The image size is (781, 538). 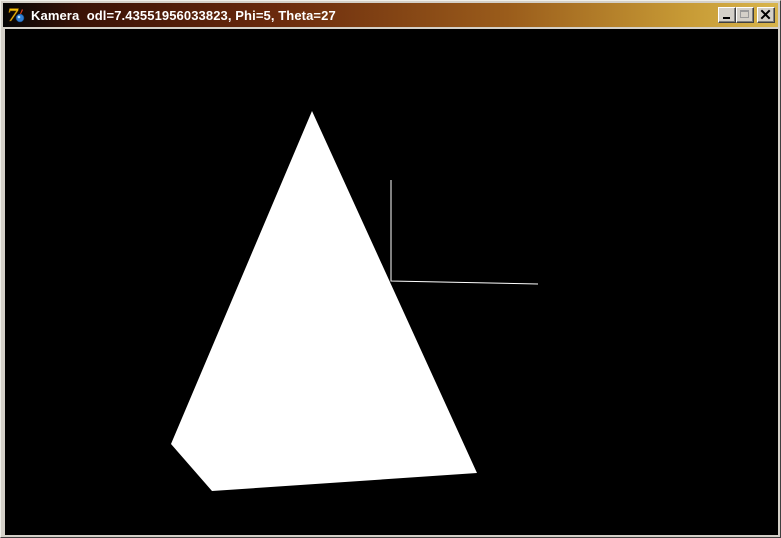 What do you see at coordinates (16, 15) in the screenshot?
I see `delphi-7-icon: 7` at bounding box center [16, 15].